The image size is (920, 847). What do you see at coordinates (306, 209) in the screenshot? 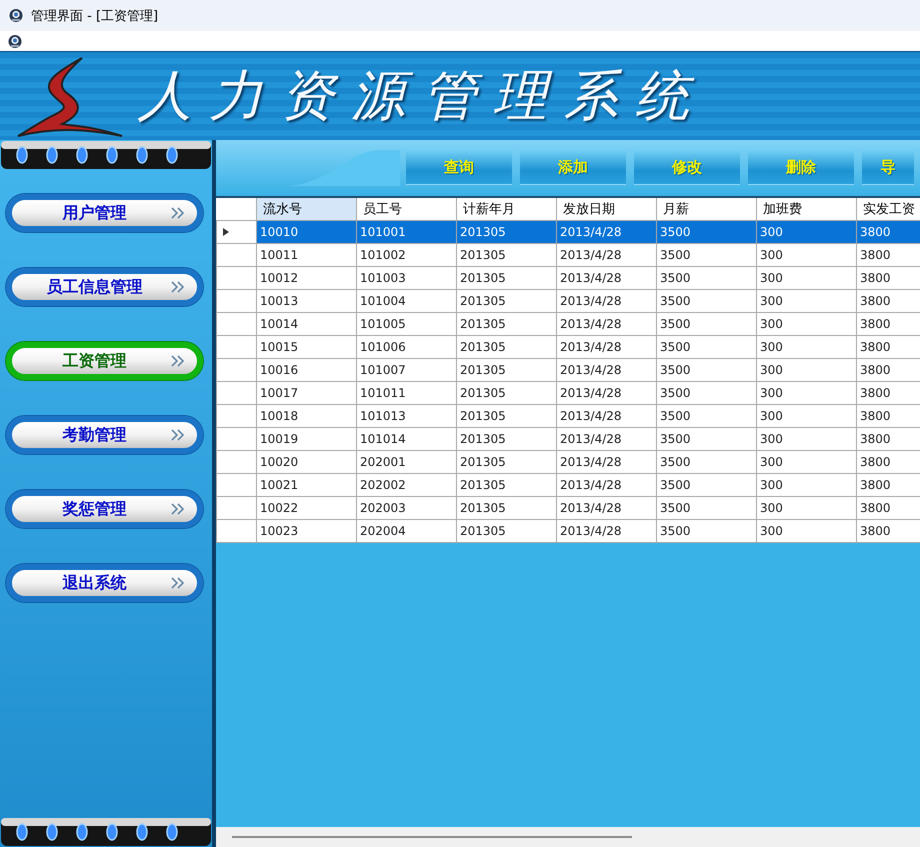
I see `column-header: 流水号` at bounding box center [306, 209].